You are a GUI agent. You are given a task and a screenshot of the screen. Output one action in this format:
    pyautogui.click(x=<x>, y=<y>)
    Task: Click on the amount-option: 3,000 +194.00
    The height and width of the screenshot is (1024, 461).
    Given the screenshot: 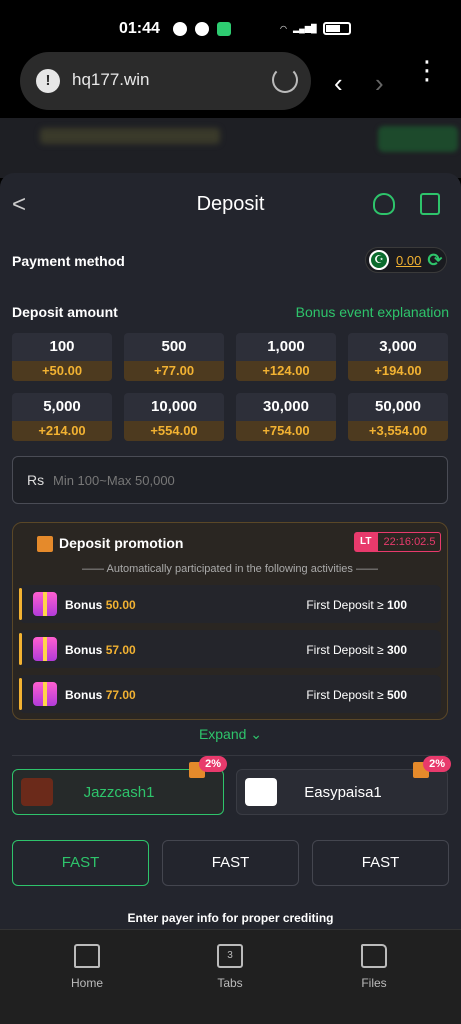 What is the action you would take?
    pyautogui.click(x=398, y=357)
    